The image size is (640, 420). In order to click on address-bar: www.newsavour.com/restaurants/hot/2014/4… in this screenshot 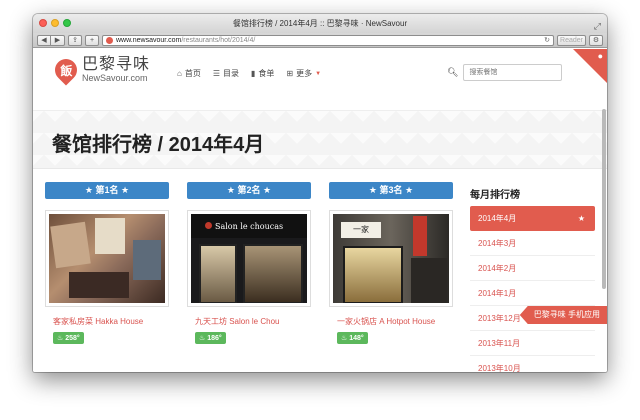, I will do `click(328, 40)`.